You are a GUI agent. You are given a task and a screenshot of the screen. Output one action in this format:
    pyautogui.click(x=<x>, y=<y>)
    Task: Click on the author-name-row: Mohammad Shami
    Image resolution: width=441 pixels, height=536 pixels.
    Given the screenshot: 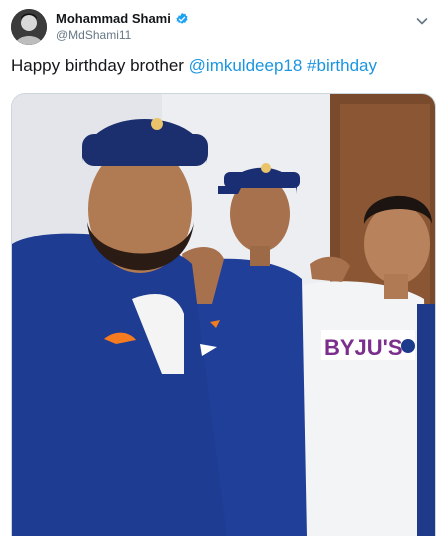 What is the action you would take?
    pyautogui.click(x=122, y=18)
    